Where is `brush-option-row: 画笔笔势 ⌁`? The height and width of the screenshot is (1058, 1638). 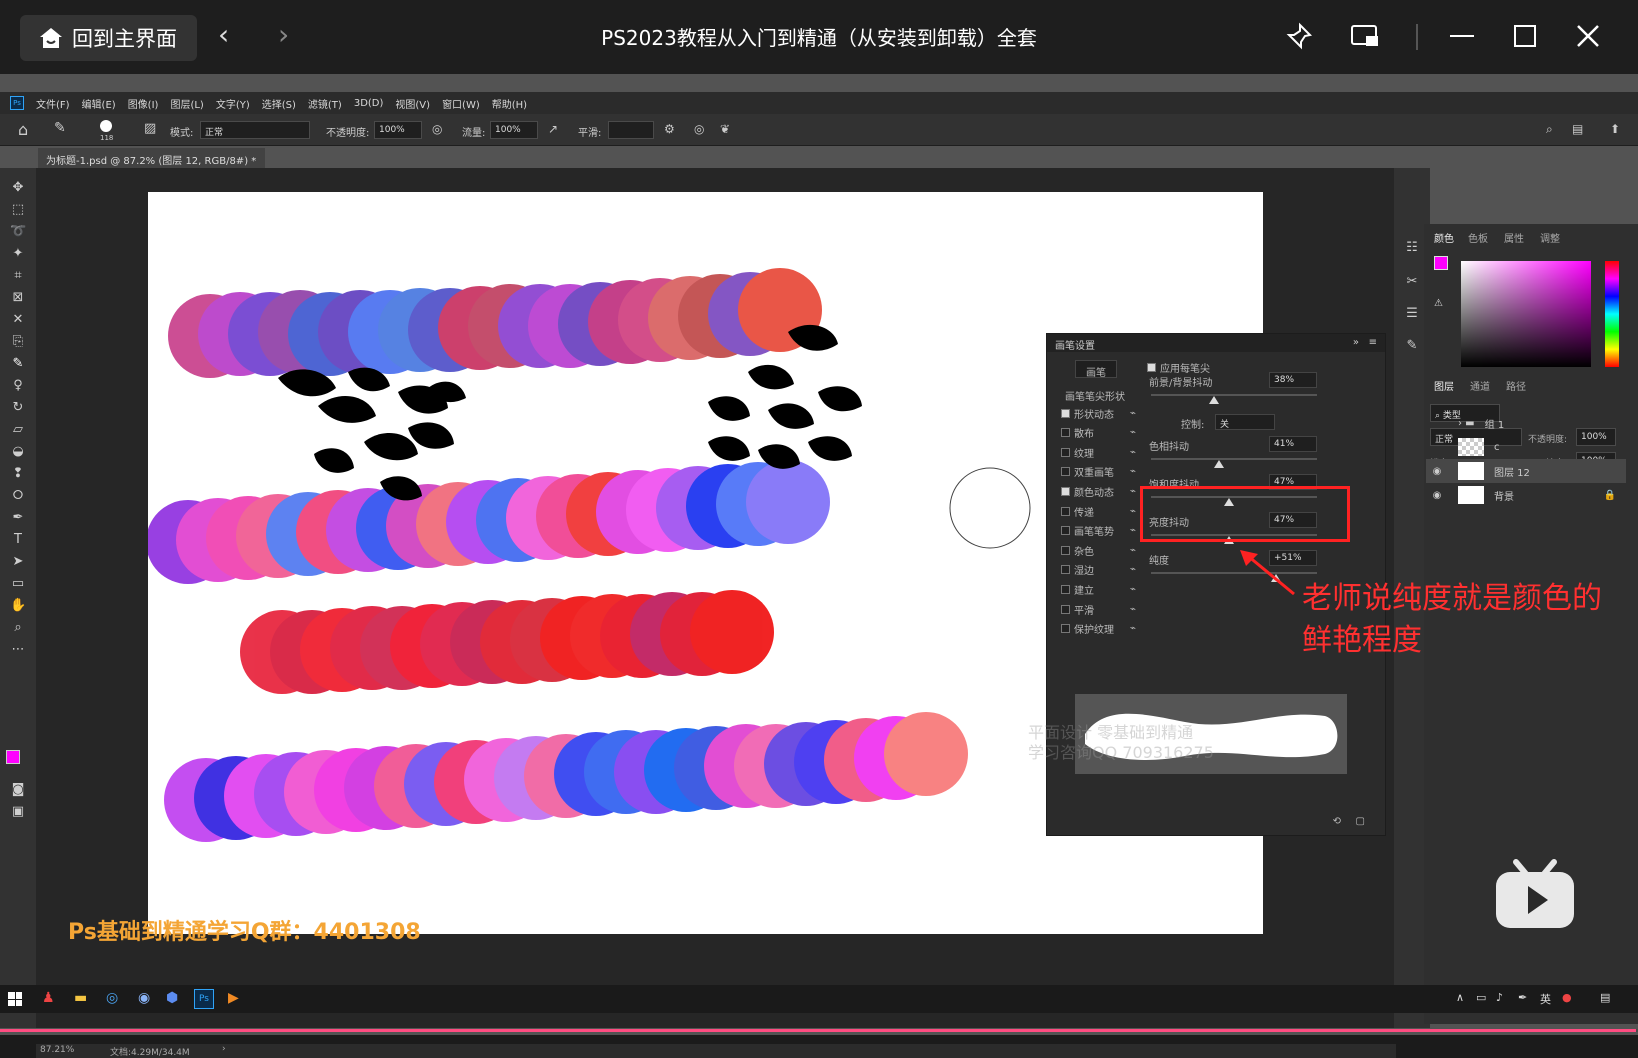 brush-option-row: 画笔笔势 ⌁ is located at coordinates (1098, 531).